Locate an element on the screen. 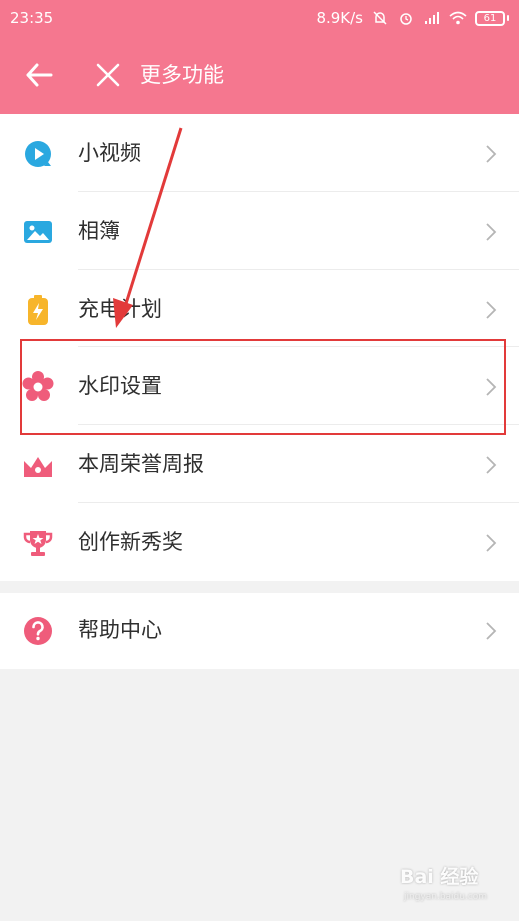 The height and width of the screenshot is (921, 519). status-time: 23:35 is located at coordinates (32, 18).